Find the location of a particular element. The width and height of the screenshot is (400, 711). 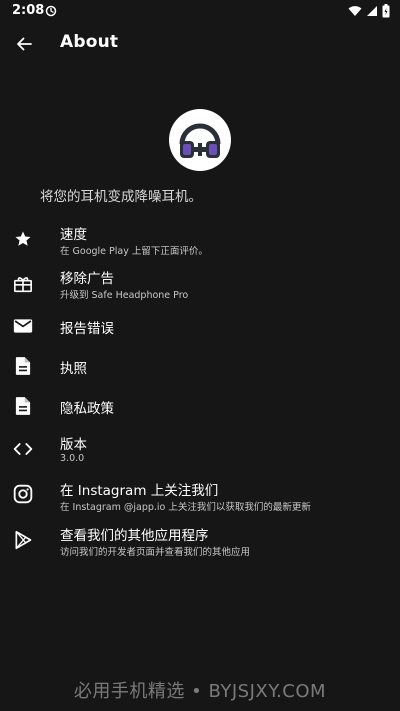

arrow-back-icon is located at coordinates (24, 44).